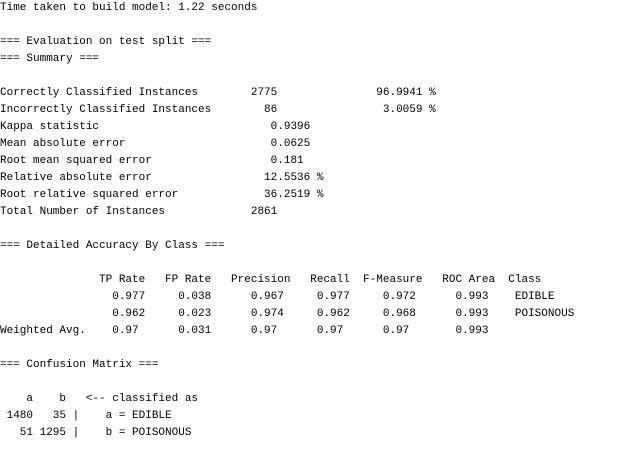 The width and height of the screenshot is (622, 453). I want to click on output-line-build-time: Time taken to build model: 1.22 seconds, so click(129, 8).